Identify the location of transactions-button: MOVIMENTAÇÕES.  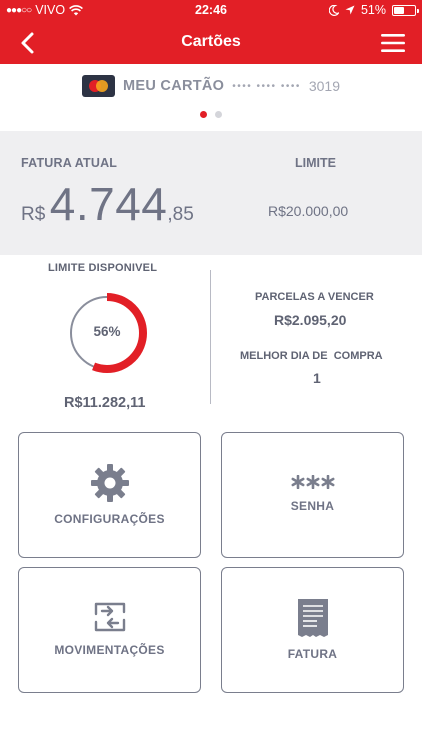
(109, 630).